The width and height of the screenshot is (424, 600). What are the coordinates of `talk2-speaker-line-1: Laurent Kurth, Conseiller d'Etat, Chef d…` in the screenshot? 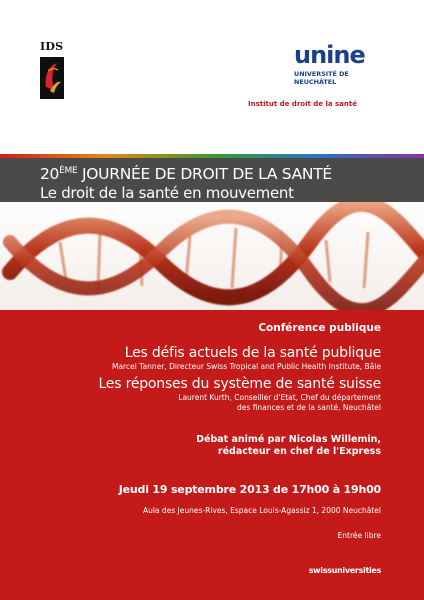 It's located at (279, 397).